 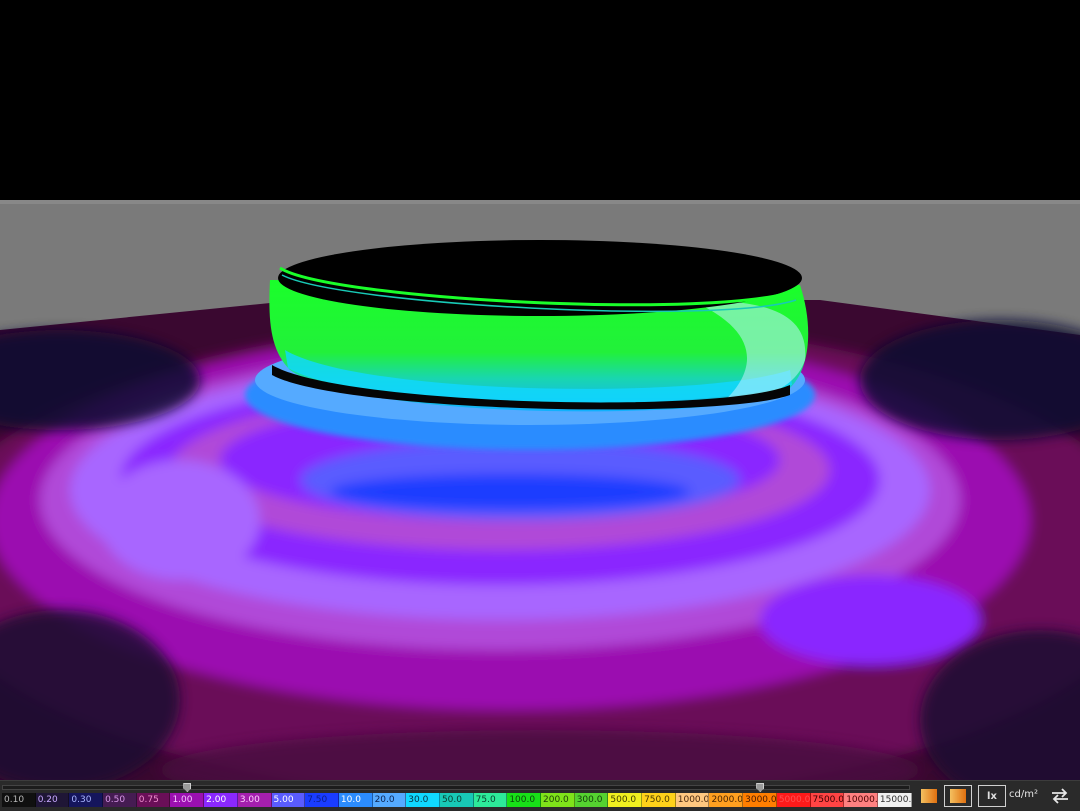 What do you see at coordinates (692, 800) in the screenshot?
I see `scale-cell-20: 1000.0` at bounding box center [692, 800].